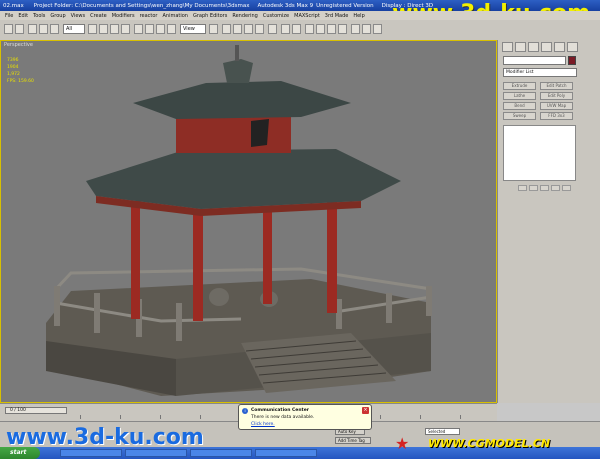 The height and width of the screenshot is (459, 600). Describe the element at coordinates (213, 29) in the screenshot. I see `pivot-center-icon` at that location.